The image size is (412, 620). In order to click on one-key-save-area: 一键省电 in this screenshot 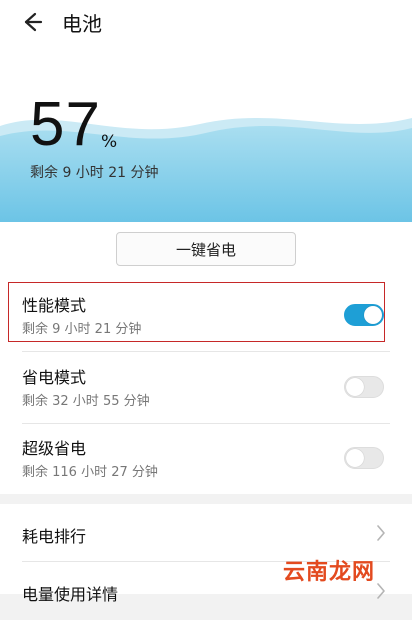, I will do `click(206, 251)`.